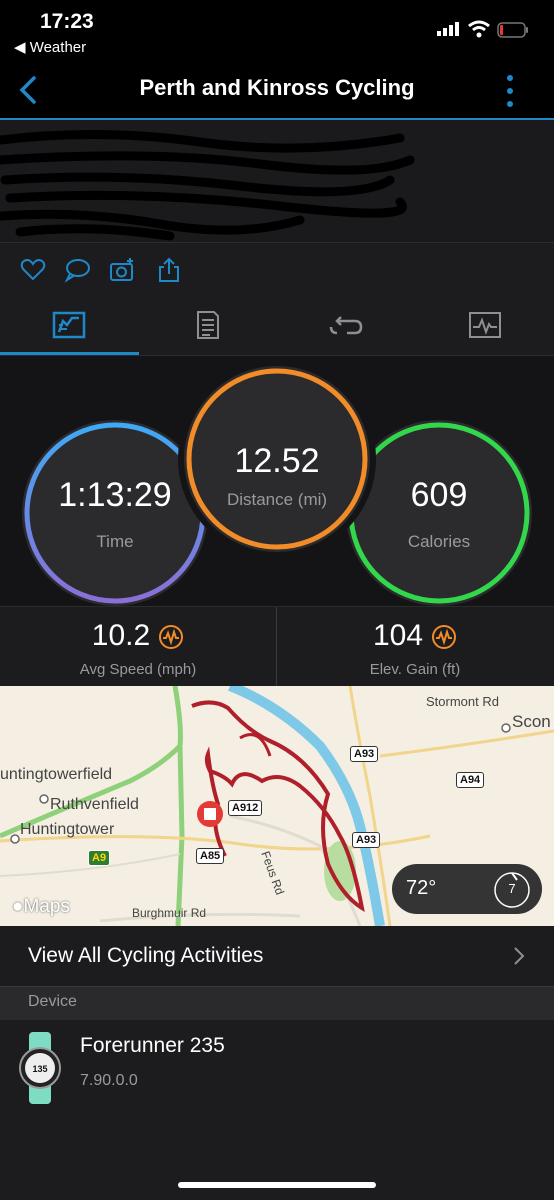  I want to click on active-tab-indicator, so click(69, 353).